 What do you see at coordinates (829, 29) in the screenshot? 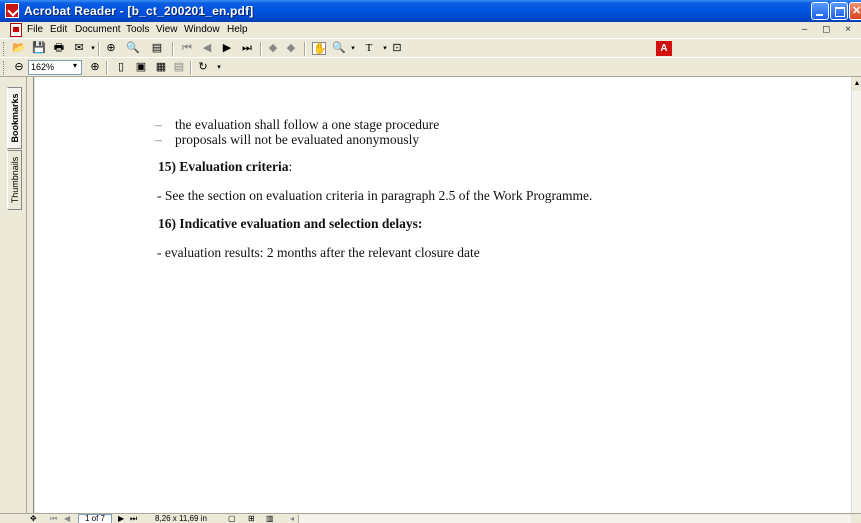
I see `document-window-controls: – ◻ ×` at bounding box center [829, 29].